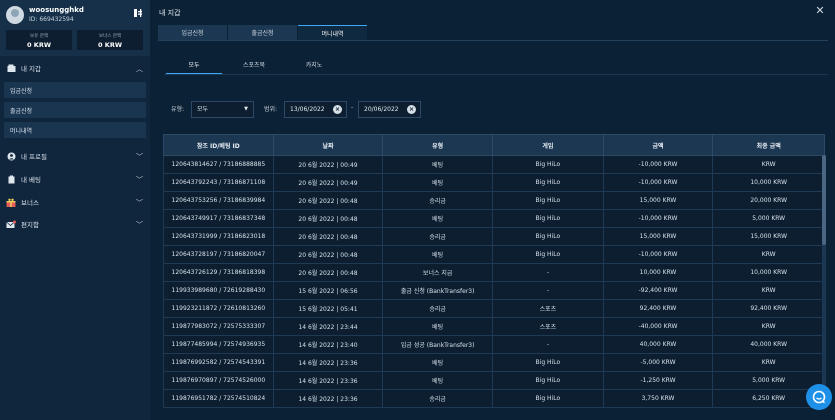  What do you see at coordinates (381, 109) in the screenshot?
I see `date-to-value: 20/06/2022` at bounding box center [381, 109].